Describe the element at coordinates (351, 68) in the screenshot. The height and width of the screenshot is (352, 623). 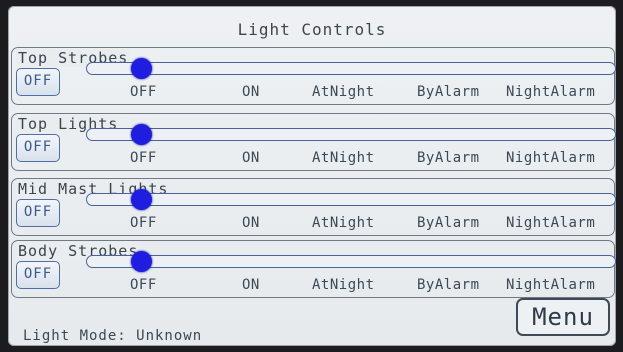
I see `slider-top-strobes` at that location.